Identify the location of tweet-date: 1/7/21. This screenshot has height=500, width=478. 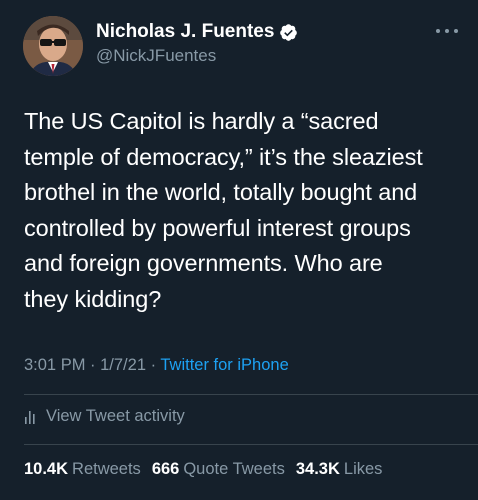
(123, 365).